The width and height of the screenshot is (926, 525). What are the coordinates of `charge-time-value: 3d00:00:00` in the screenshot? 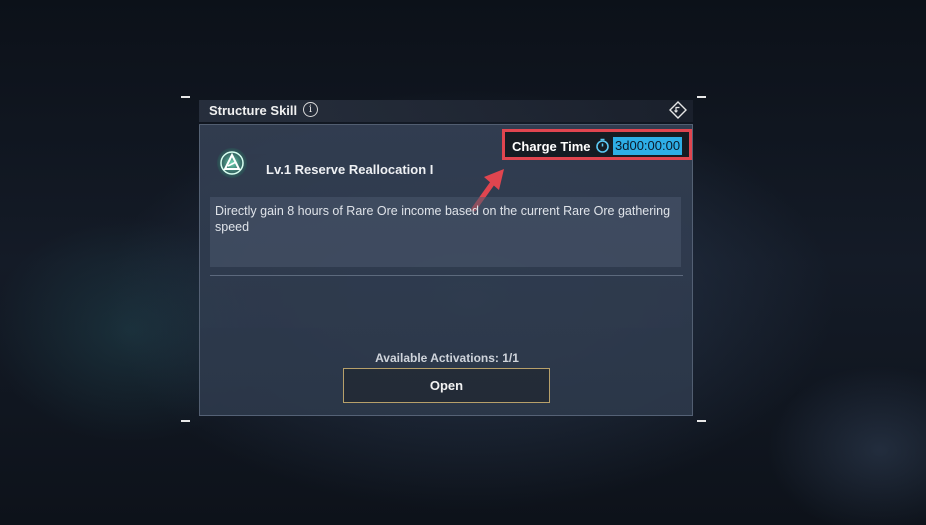 It's located at (648, 146).